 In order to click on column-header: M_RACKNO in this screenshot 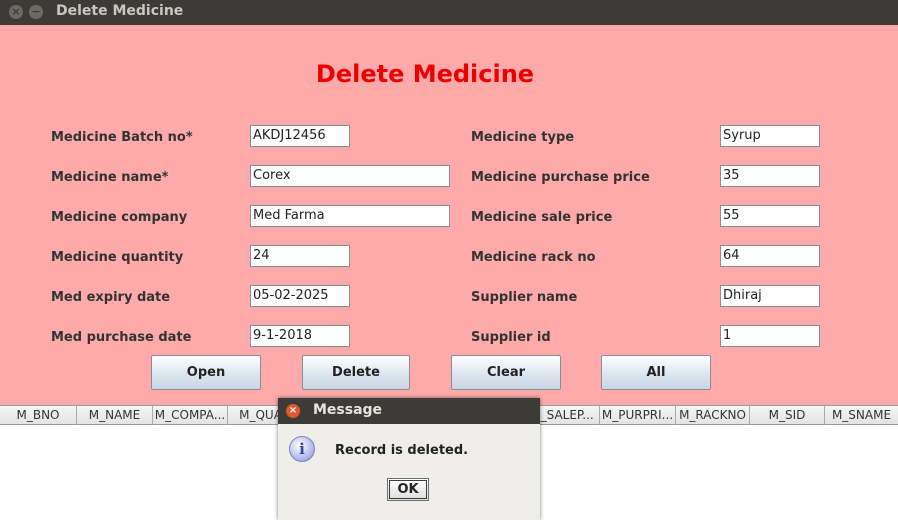, I will do `click(713, 415)`.